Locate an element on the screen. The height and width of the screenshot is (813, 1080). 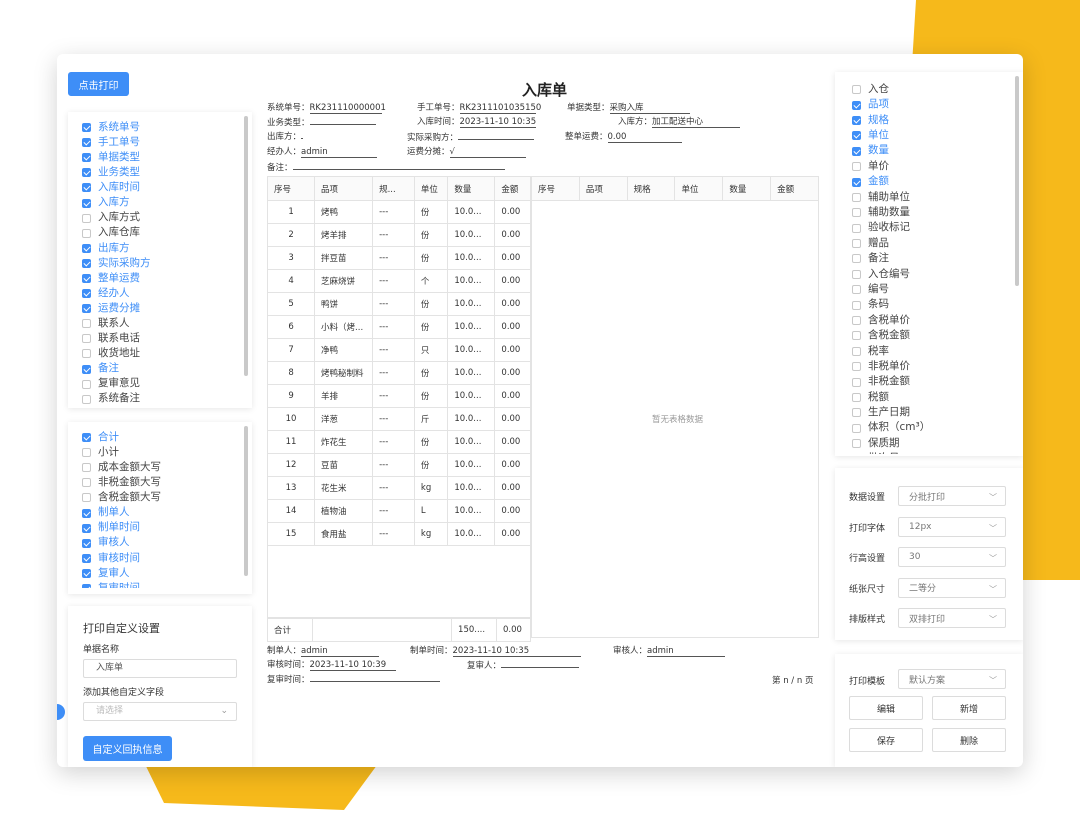
field-toggle-item: 手工单号 is located at coordinates (162, 142).